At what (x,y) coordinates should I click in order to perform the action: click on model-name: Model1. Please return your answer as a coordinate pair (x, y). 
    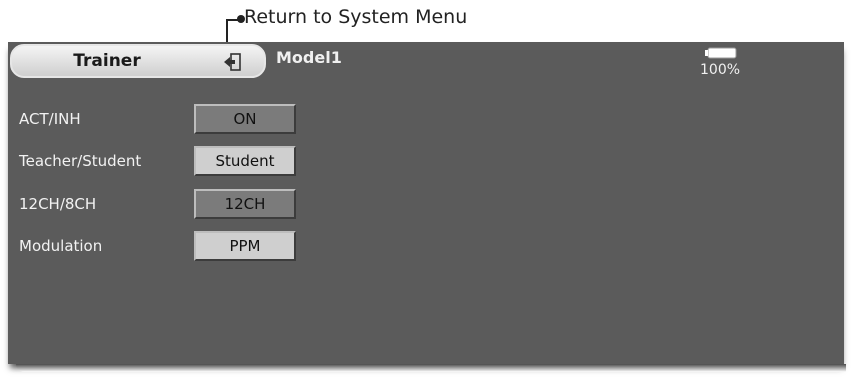
    Looking at the image, I should click on (309, 57).